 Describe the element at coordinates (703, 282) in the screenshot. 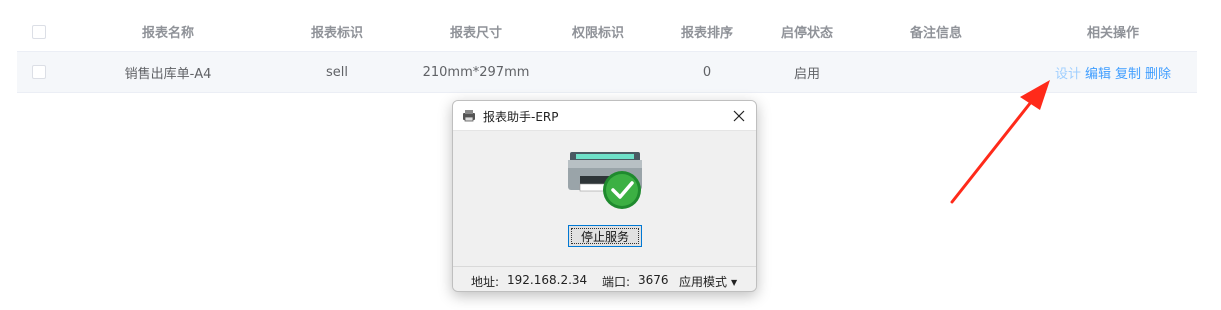

I see `mode-value: 应用模式` at that location.